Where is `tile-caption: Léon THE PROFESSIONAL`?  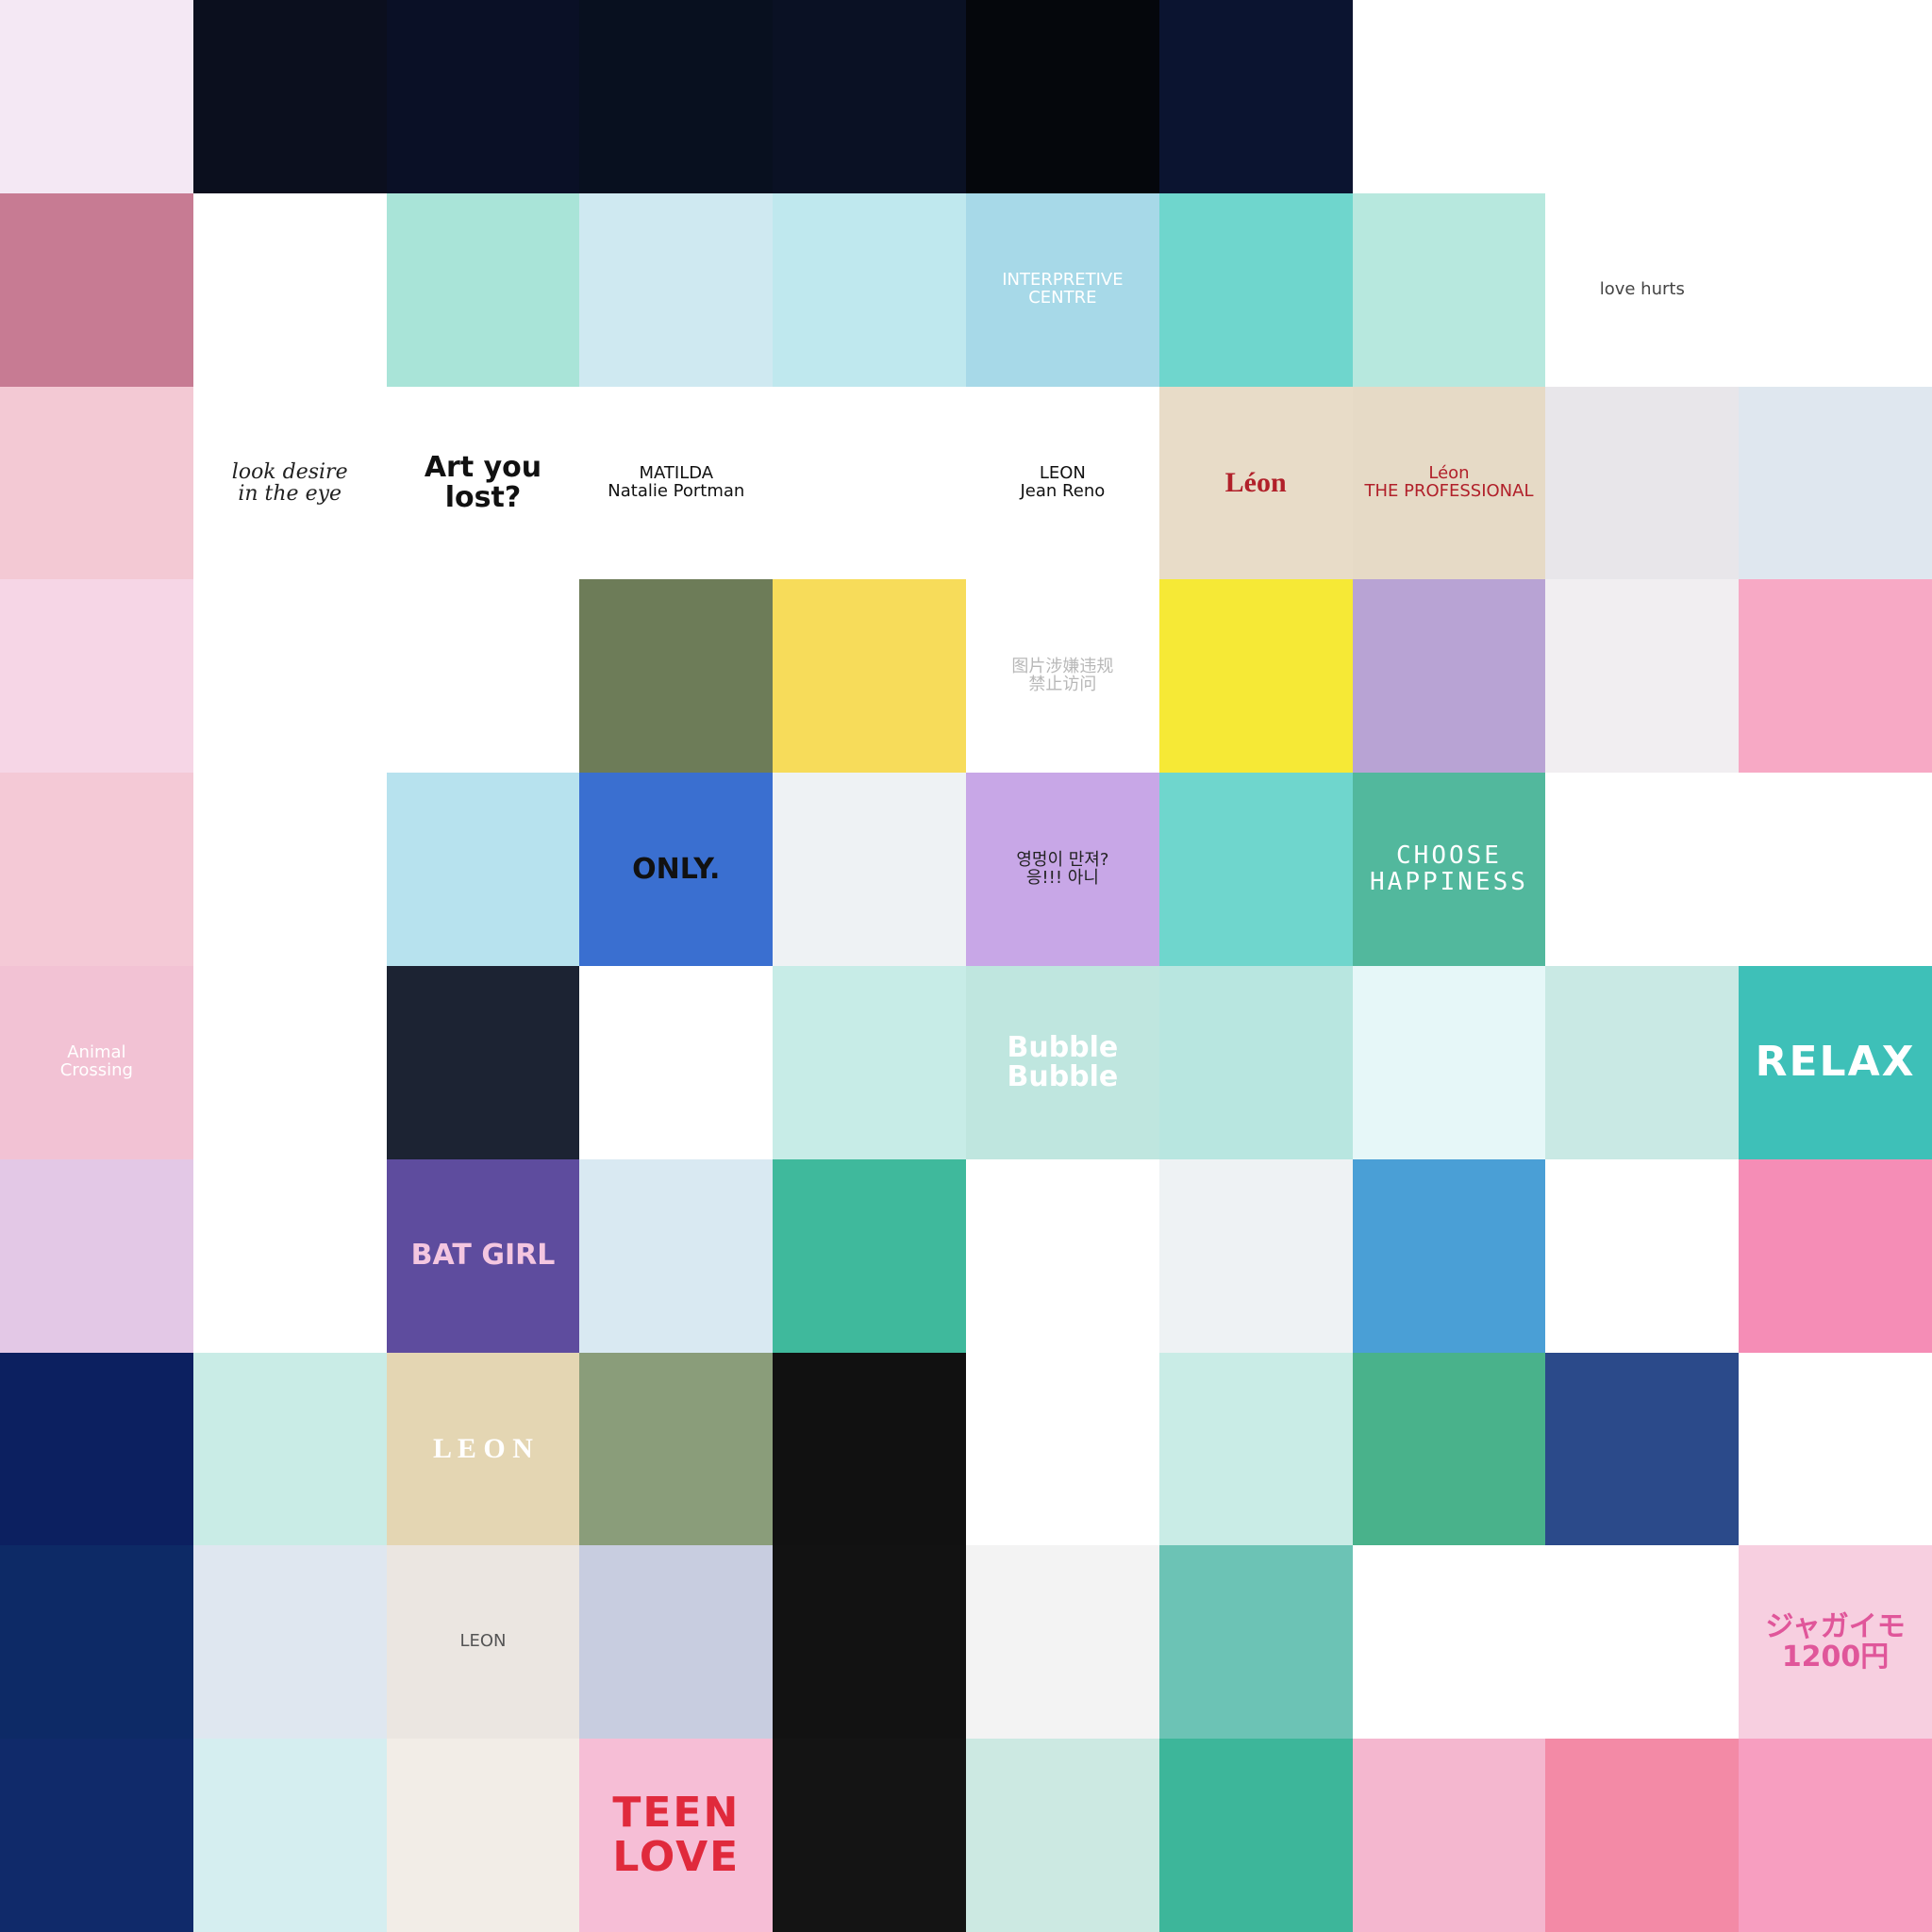
tile-caption: Léon THE PROFESSIONAL is located at coordinates (1449, 482).